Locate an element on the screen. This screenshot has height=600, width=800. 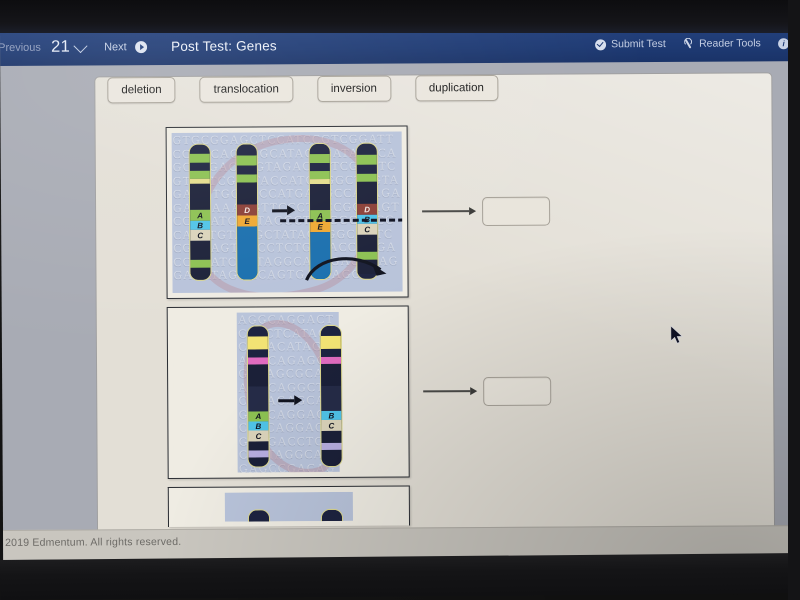
chromosome-partial-after is located at coordinates (332, 515).